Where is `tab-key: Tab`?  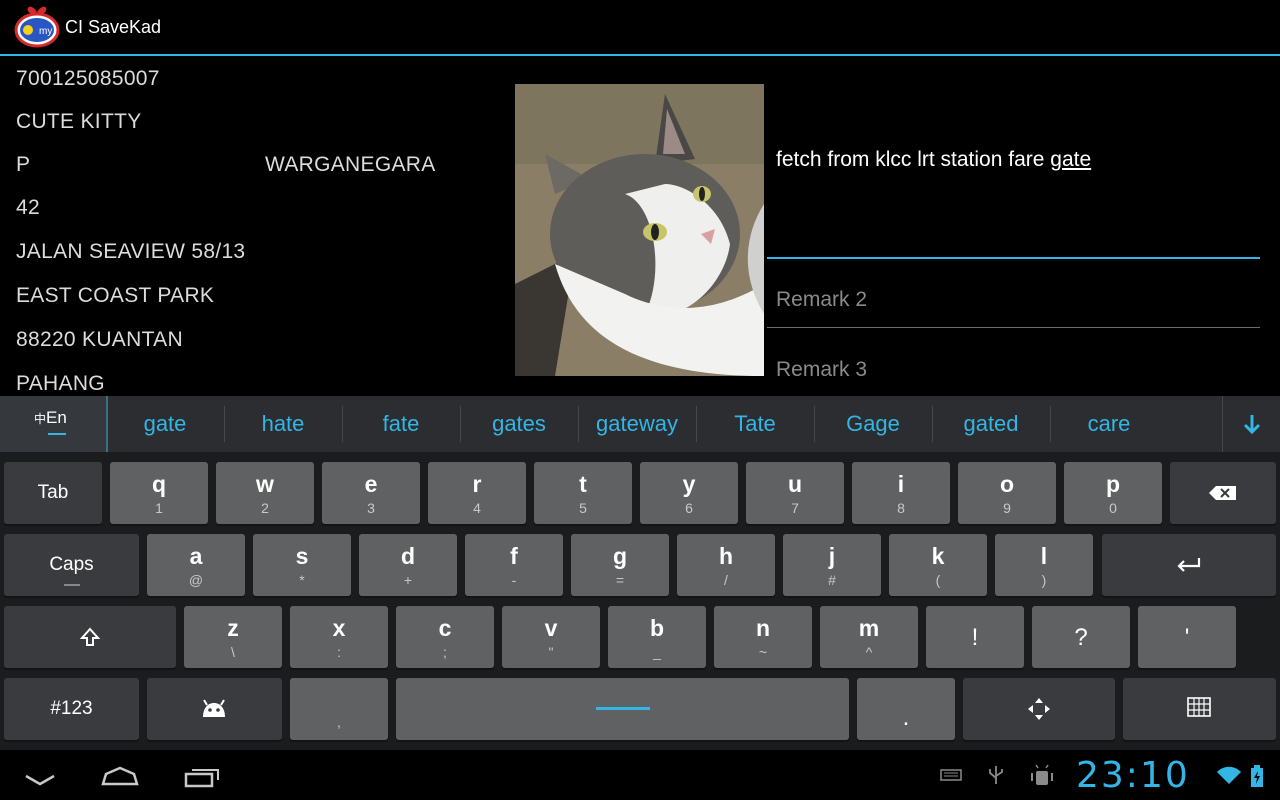 tab-key: Tab is located at coordinates (53, 493).